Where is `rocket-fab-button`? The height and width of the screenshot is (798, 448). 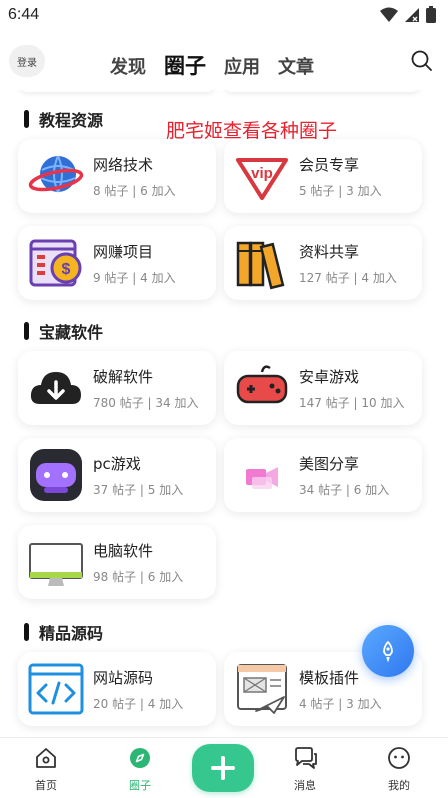 rocket-fab-button is located at coordinates (388, 651).